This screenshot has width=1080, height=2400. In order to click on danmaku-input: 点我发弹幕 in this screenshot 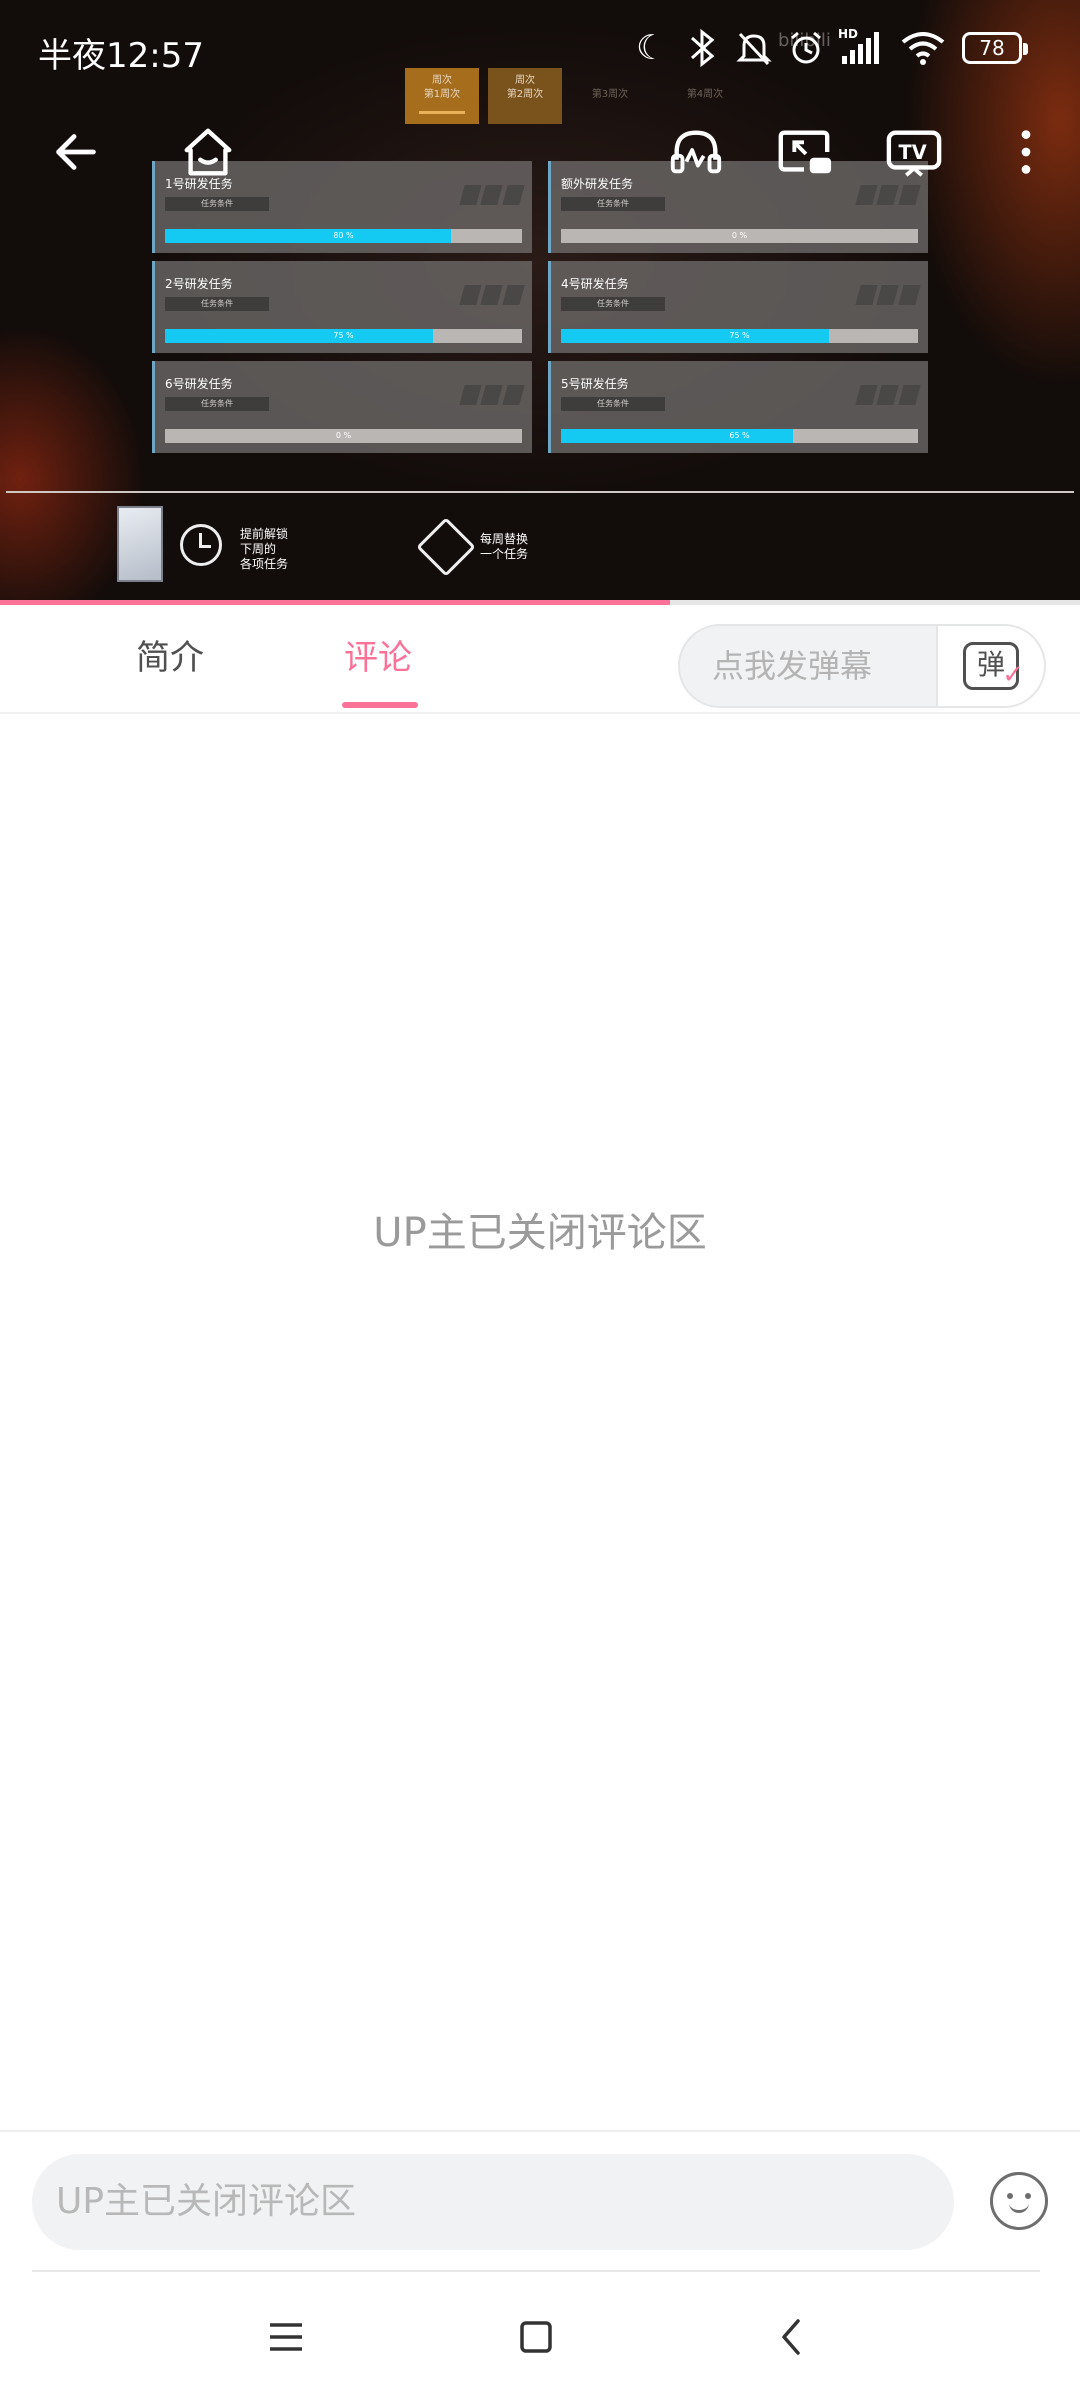, I will do `click(792, 666)`.